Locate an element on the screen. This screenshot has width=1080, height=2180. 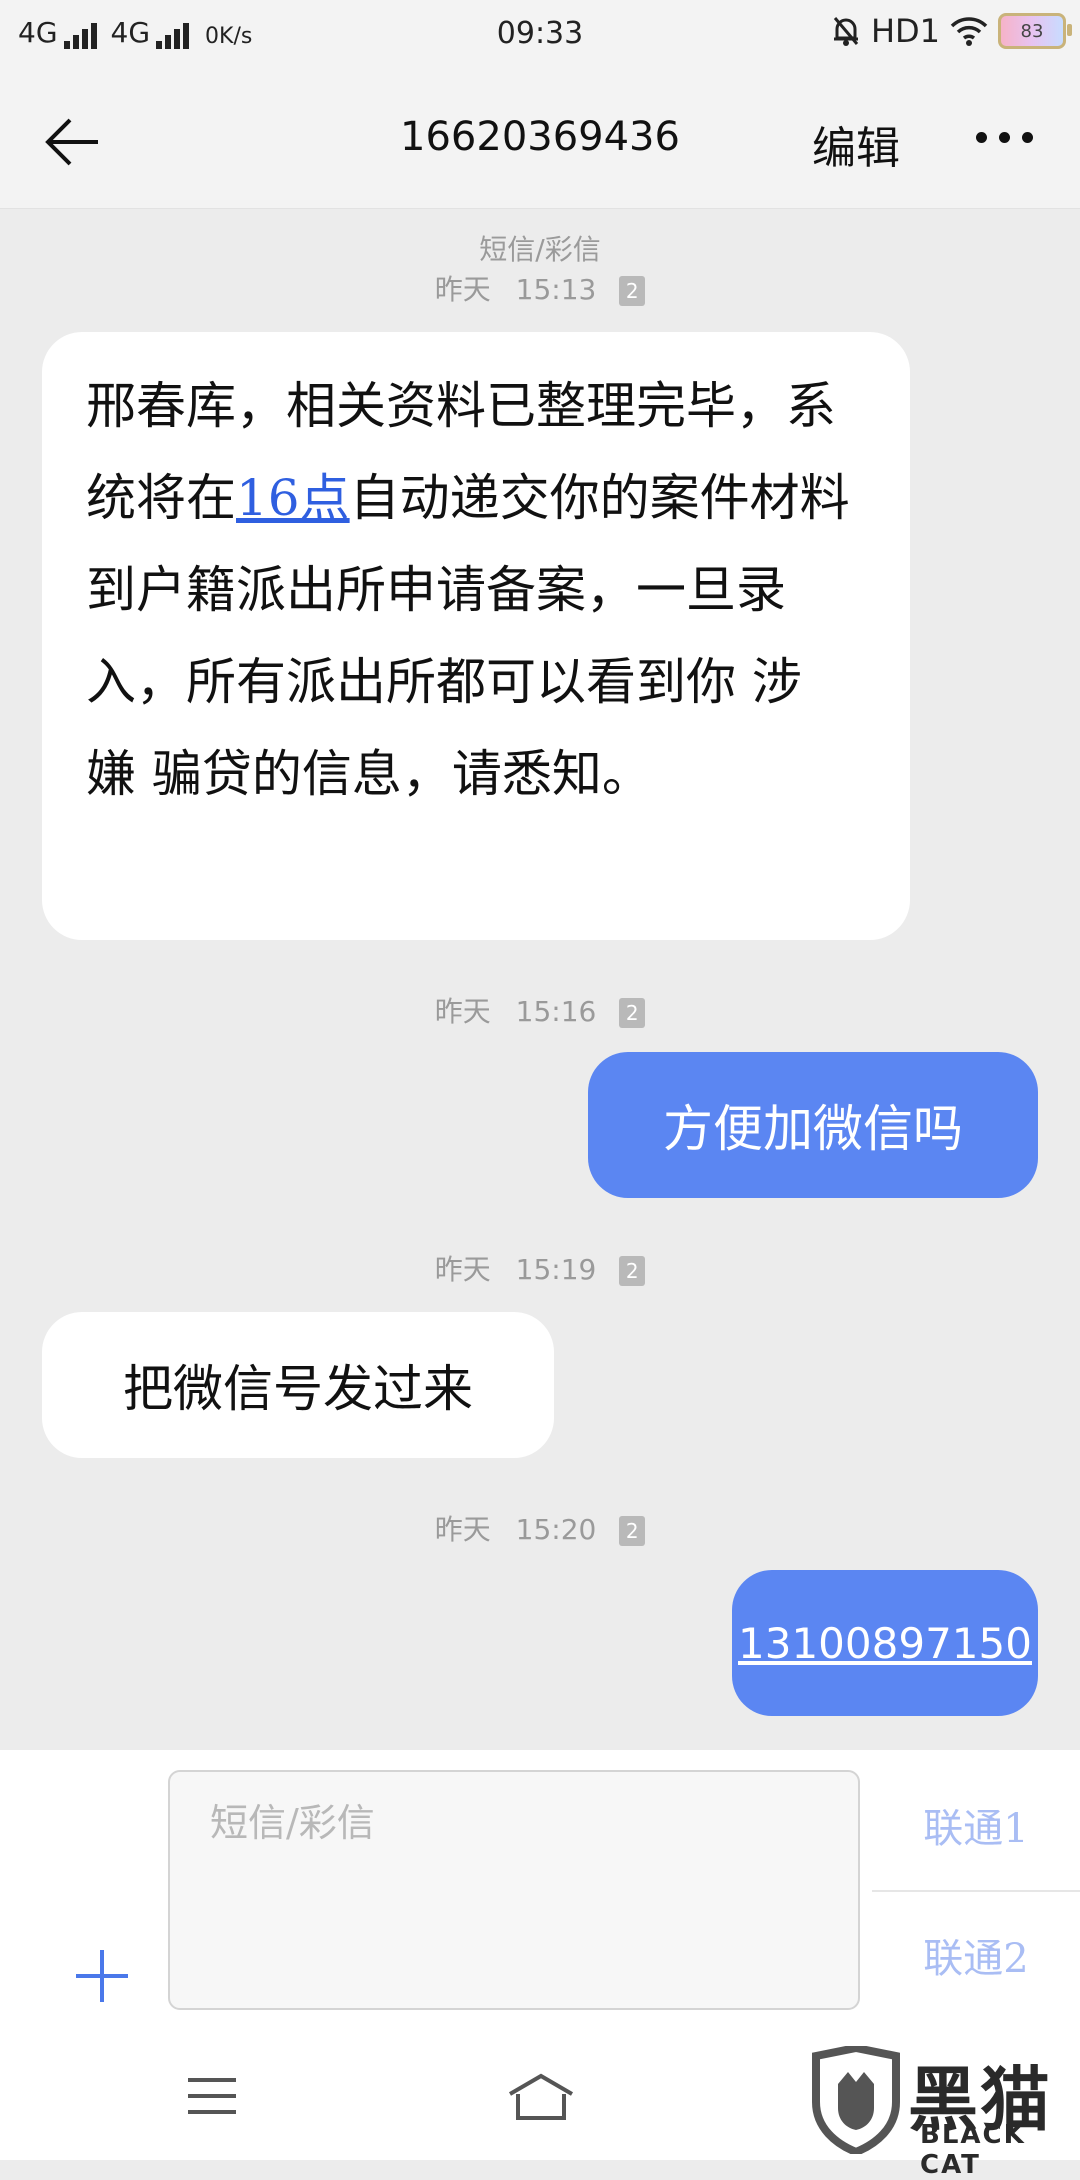
battery-icon: 83 is located at coordinates (1035, 31).